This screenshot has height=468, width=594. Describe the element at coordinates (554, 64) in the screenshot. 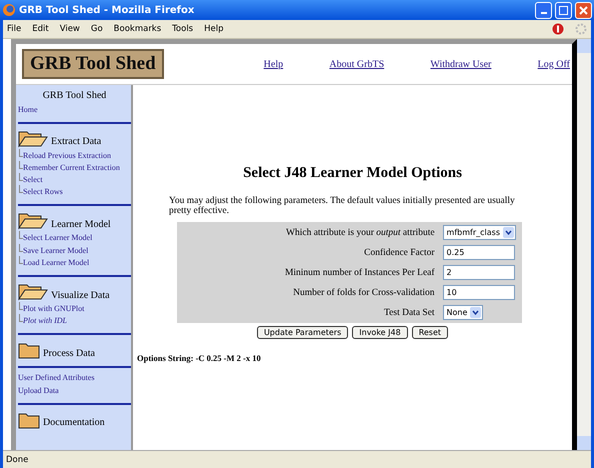

I see `header-link: Log Off` at that location.